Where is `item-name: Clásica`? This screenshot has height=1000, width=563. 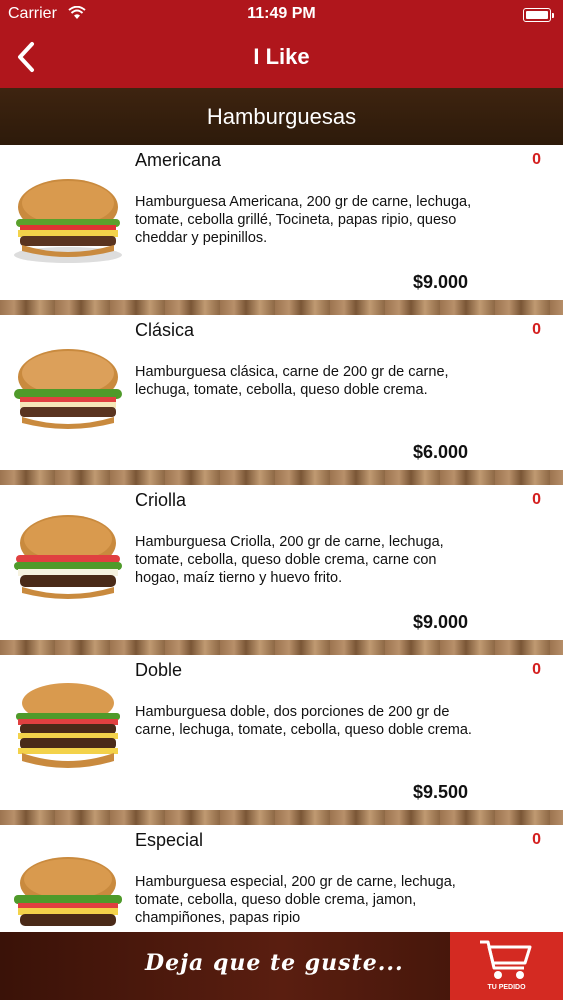 item-name: Clásica is located at coordinates (165, 330).